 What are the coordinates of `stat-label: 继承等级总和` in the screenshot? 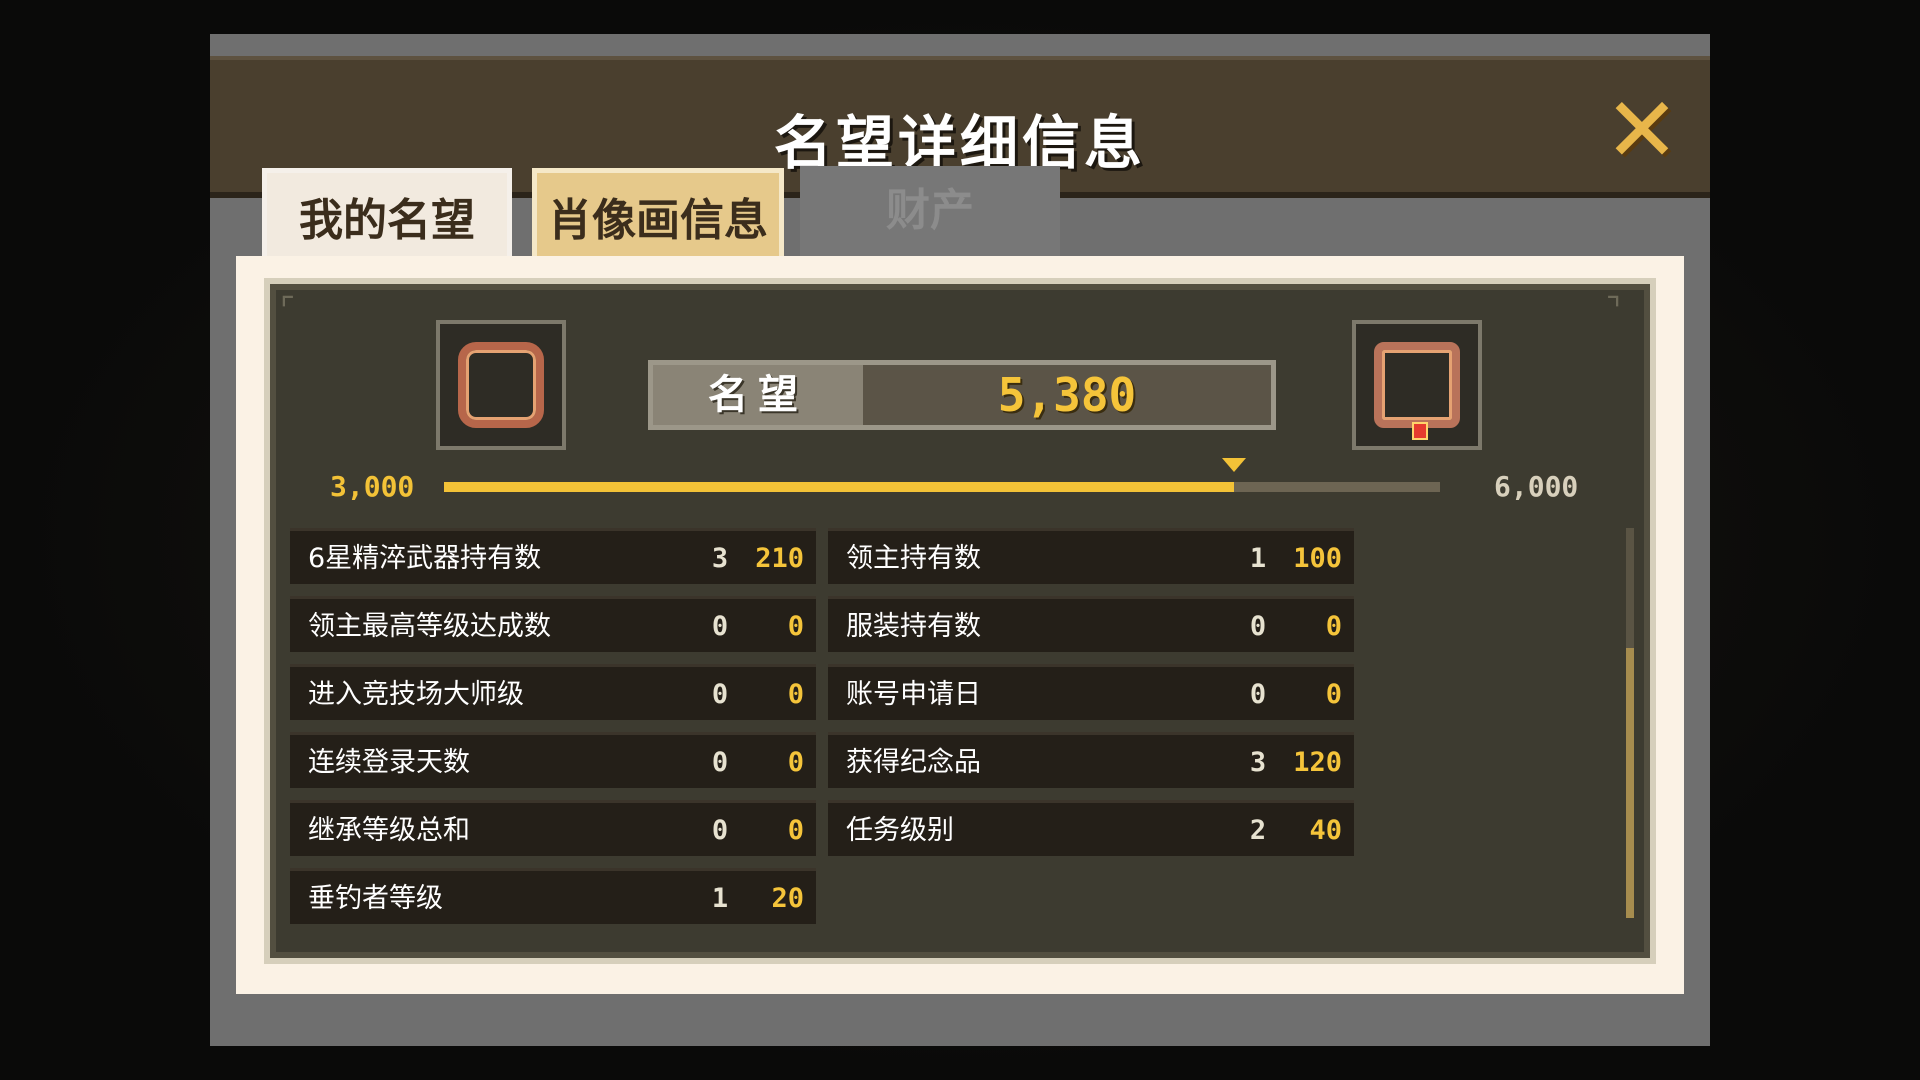 It's located at (389, 830).